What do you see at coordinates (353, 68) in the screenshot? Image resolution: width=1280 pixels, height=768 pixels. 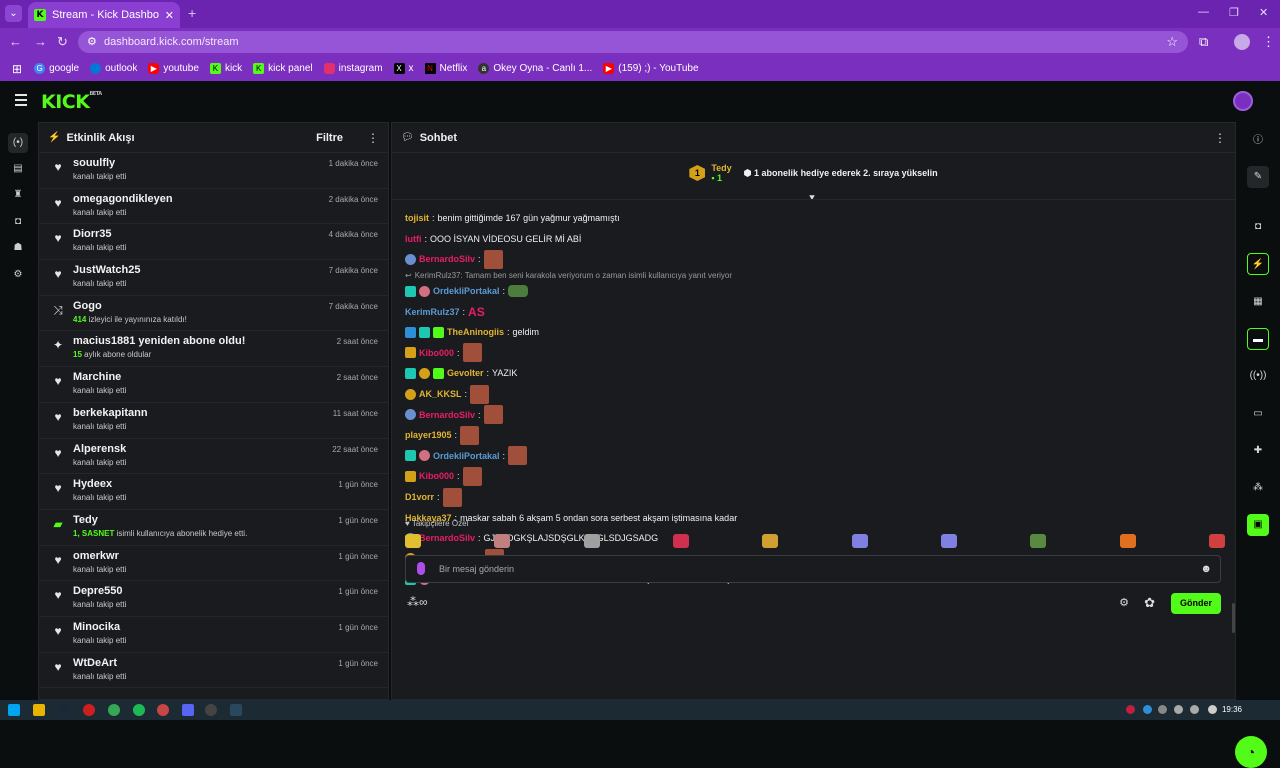 I see `bookmark-instagram: instagram` at bounding box center [353, 68].